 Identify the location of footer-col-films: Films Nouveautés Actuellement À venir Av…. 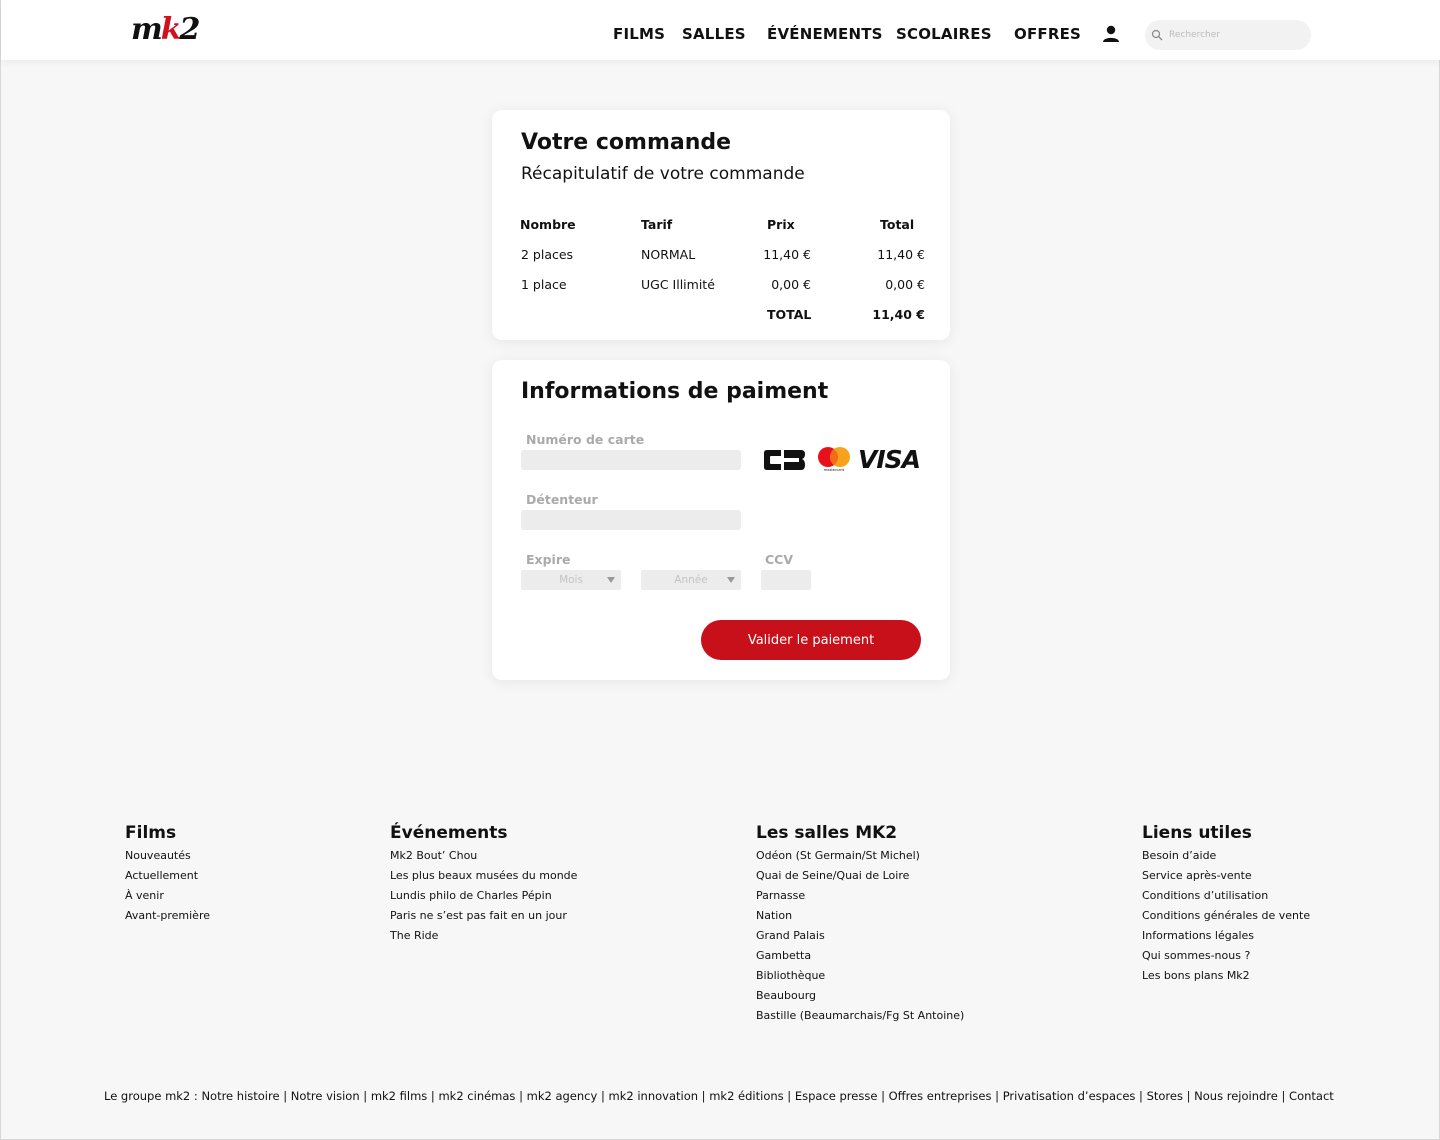
(167, 874).